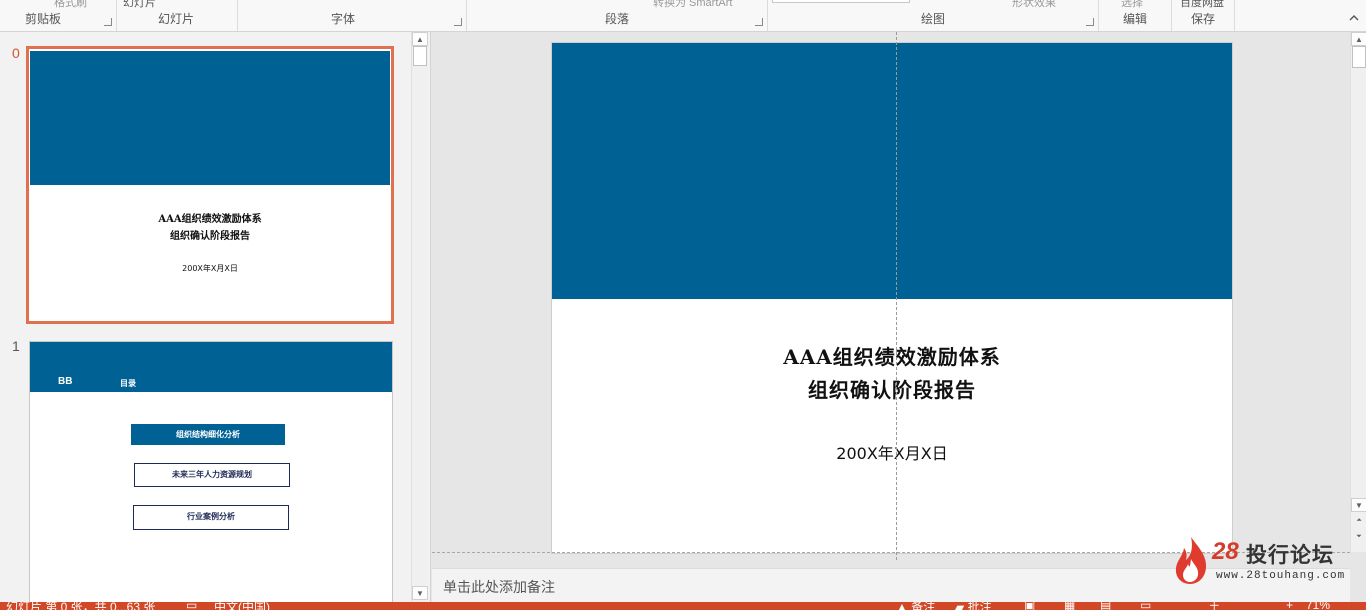 The image size is (1366, 610). I want to click on shape-effects-button: 形状效果, so click(1034, 5).